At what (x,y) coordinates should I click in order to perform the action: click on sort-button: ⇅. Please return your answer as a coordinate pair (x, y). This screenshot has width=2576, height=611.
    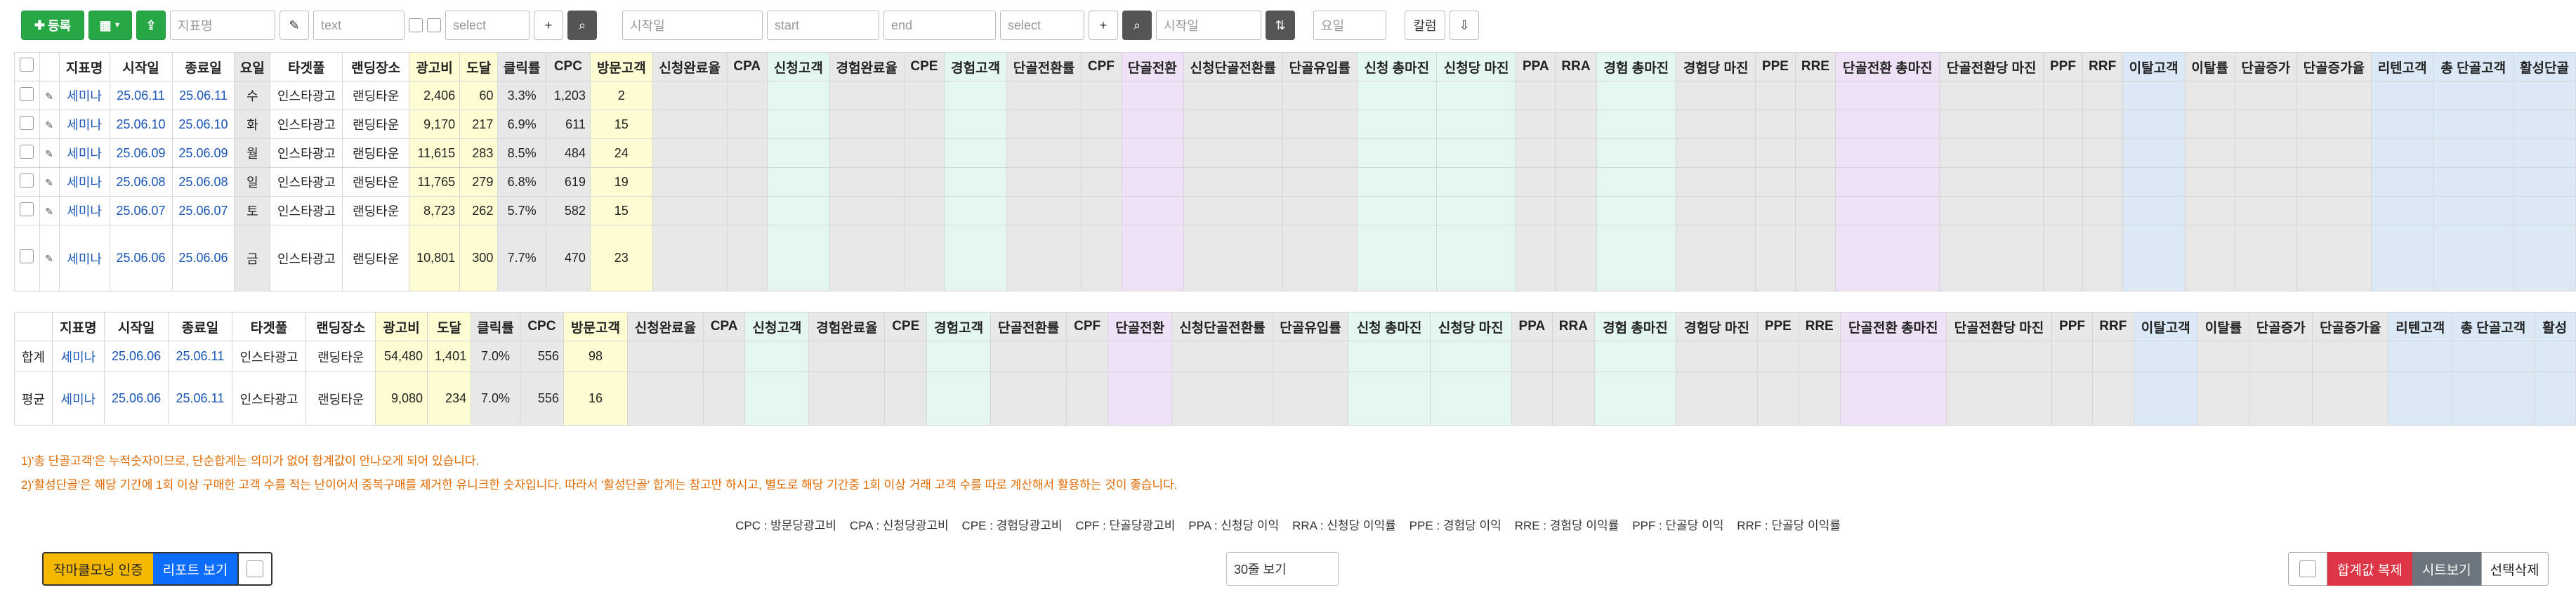
    Looking at the image, I should click on (1280, 25).